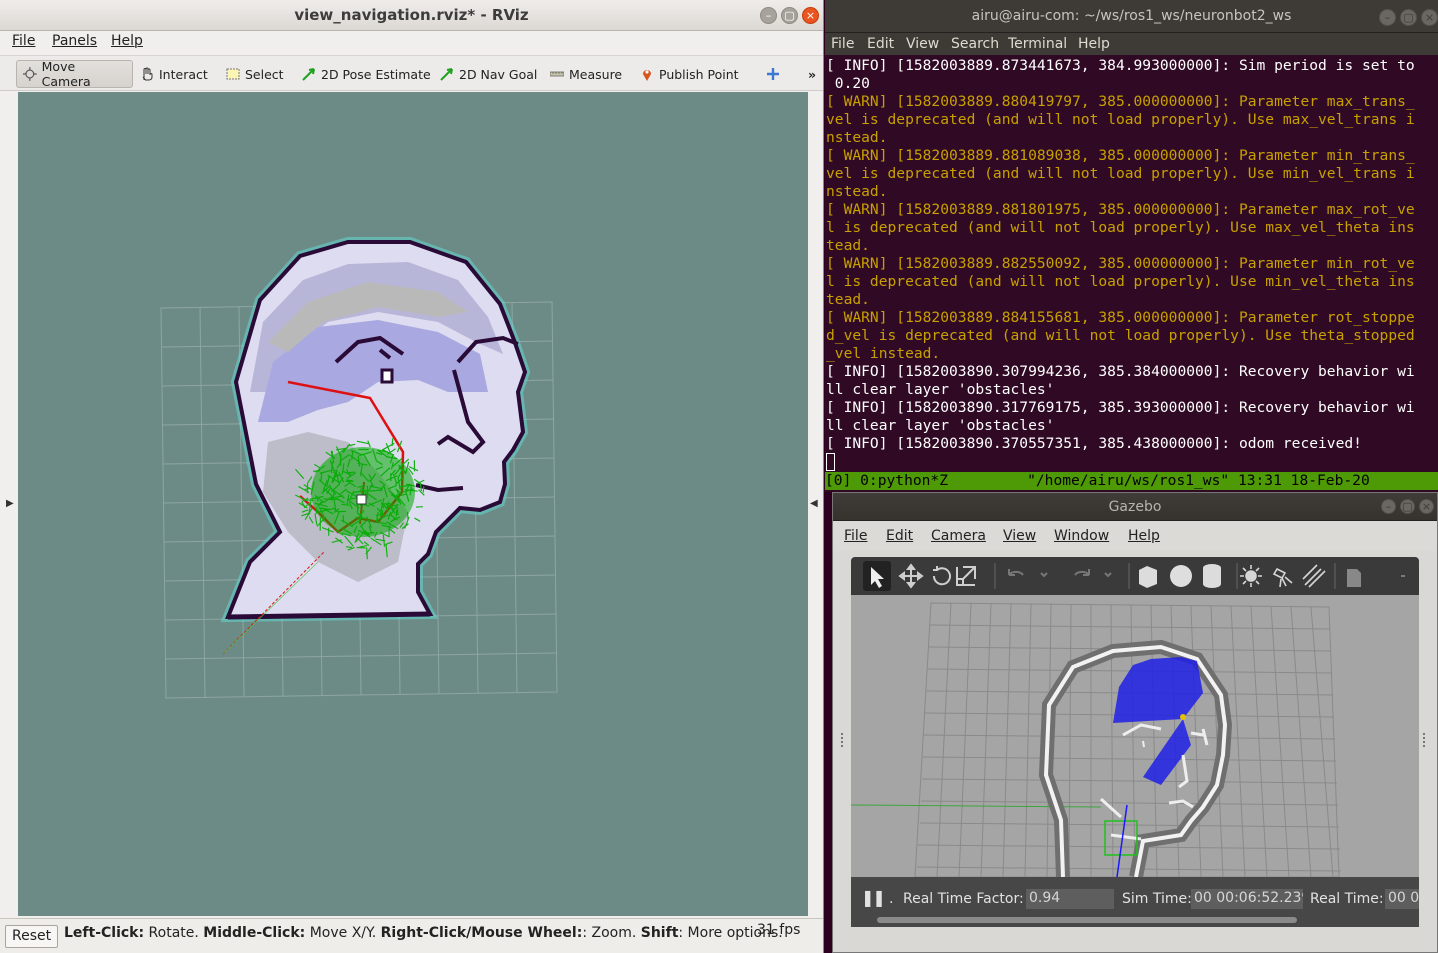 The width and height of the screenshot is (1438, 953). Describe the element at coordinates (779, 930) in the screenshot. I see `fps-counter: 31 fps` at that location.